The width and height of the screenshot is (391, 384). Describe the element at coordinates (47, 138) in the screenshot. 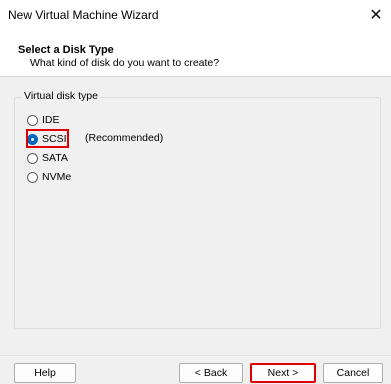

I see `scsi-highlight-box` at that location.